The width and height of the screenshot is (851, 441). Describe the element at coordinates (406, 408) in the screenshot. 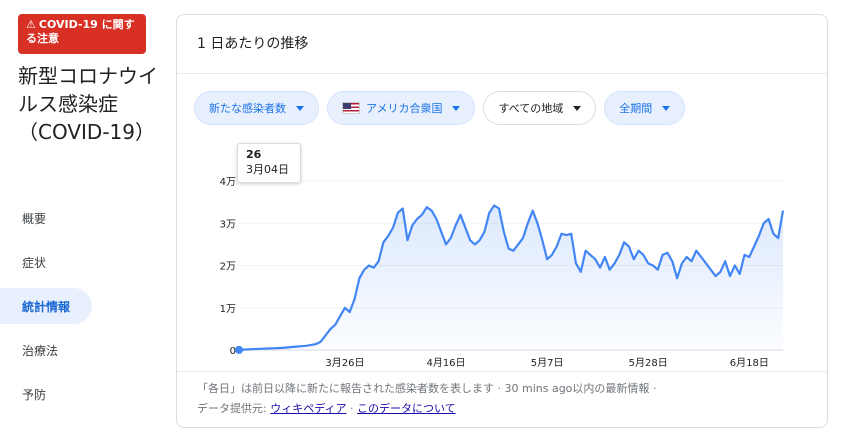

I see `about-data-link: このデータについて` at that location.